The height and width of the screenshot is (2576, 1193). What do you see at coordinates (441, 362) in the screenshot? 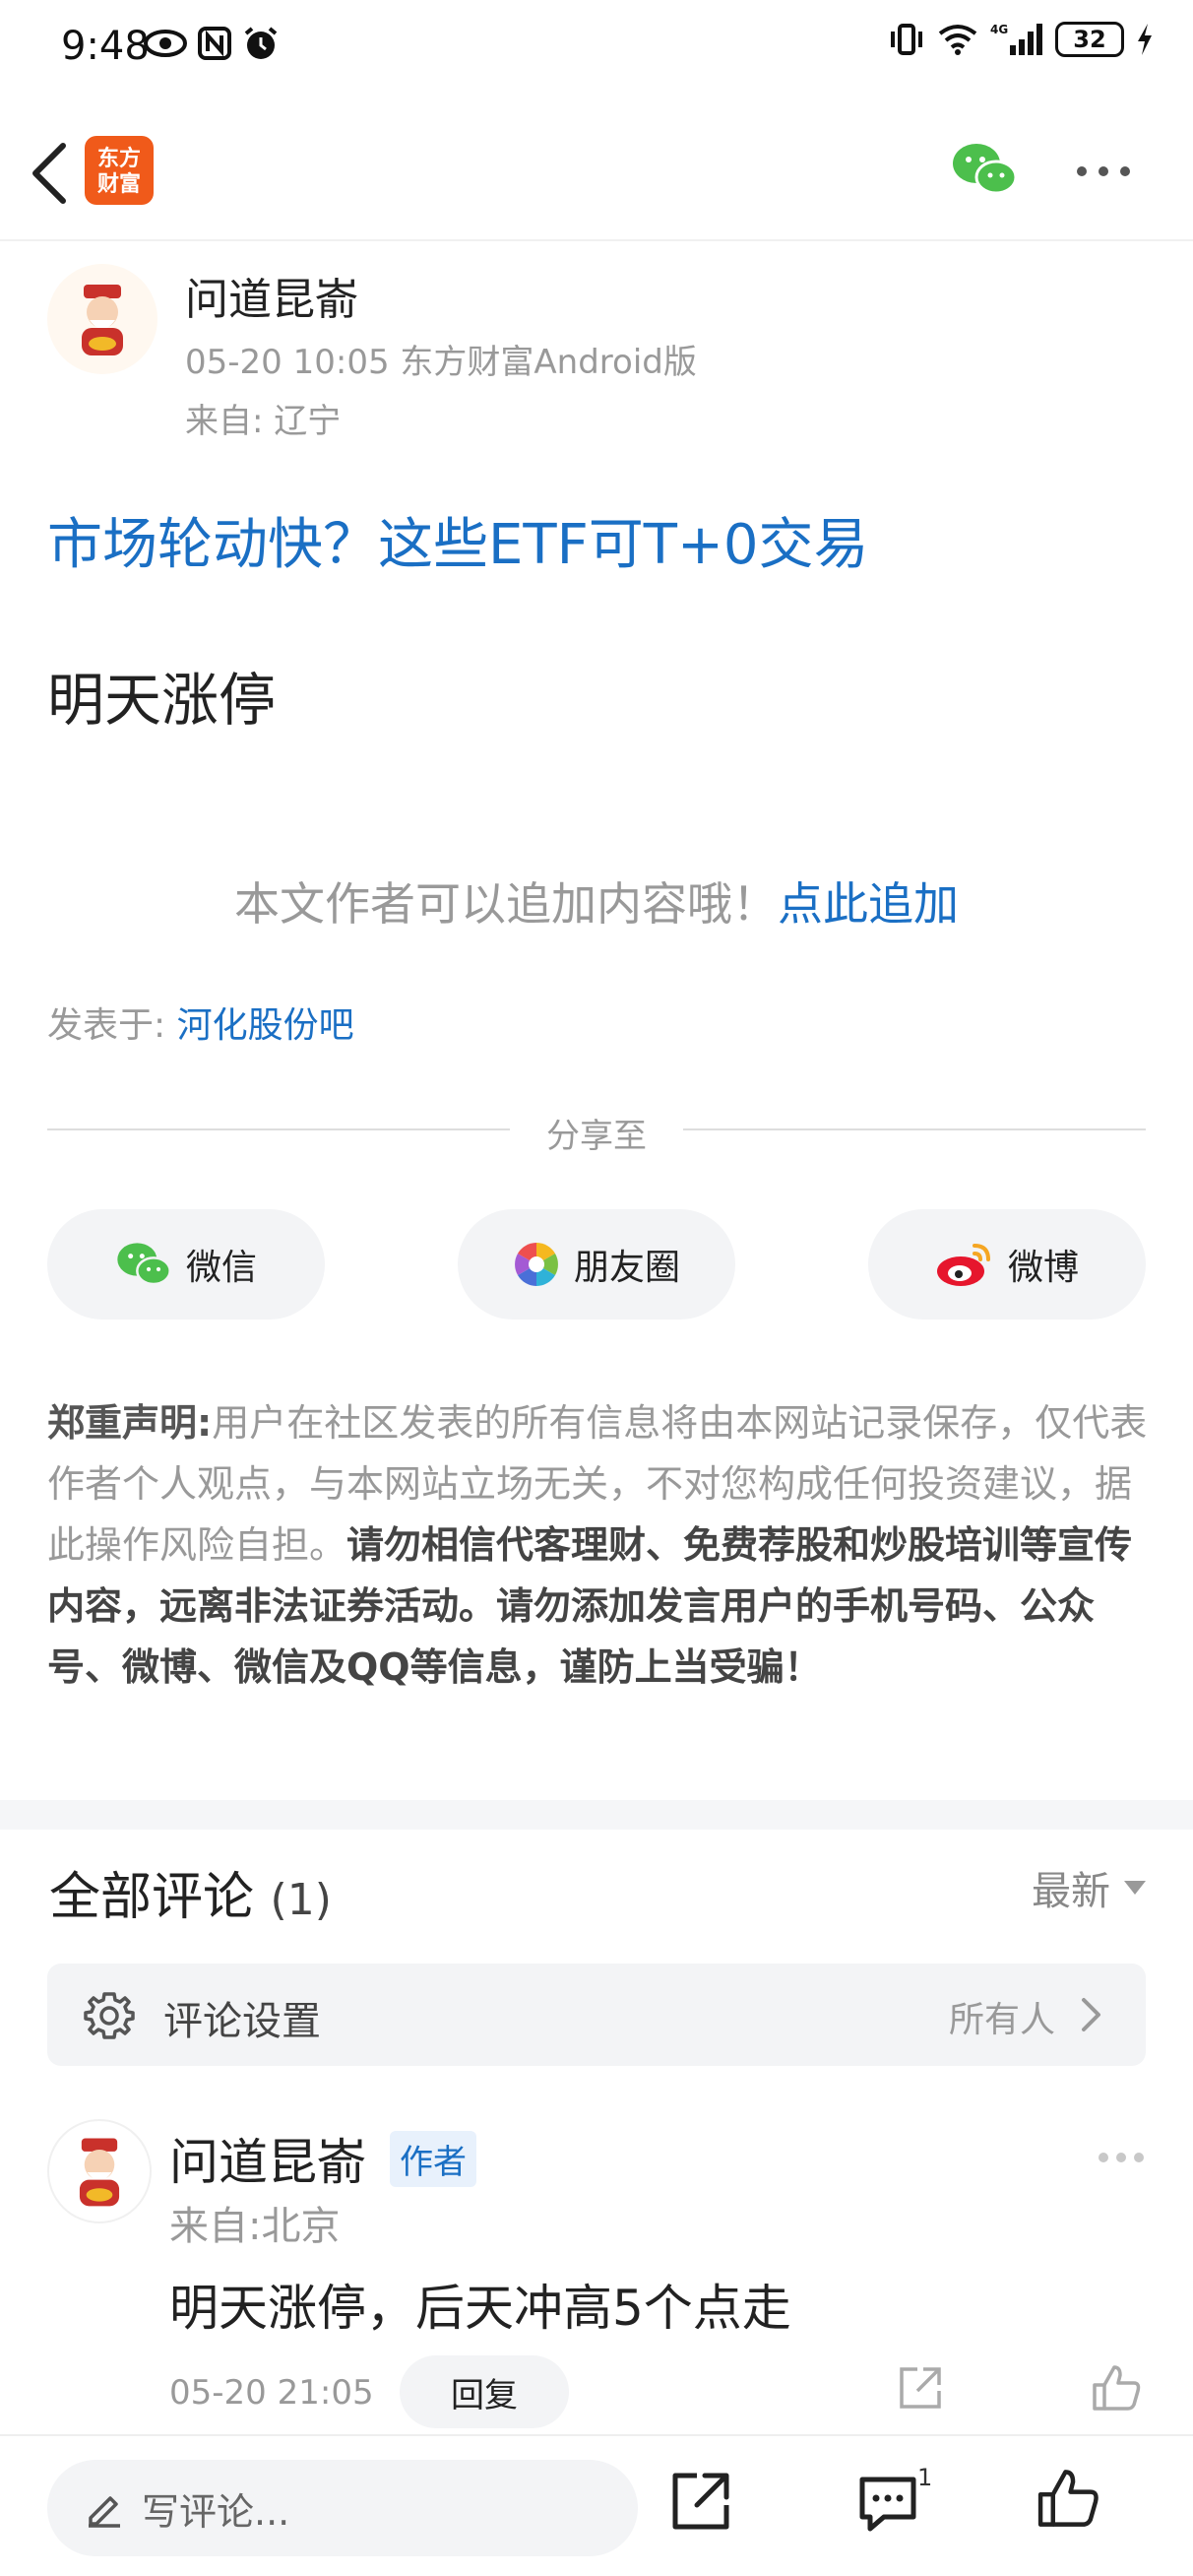
I see `post-meta: 05-20 10:05 东方财富Android版` at bounding box center [441, 362].